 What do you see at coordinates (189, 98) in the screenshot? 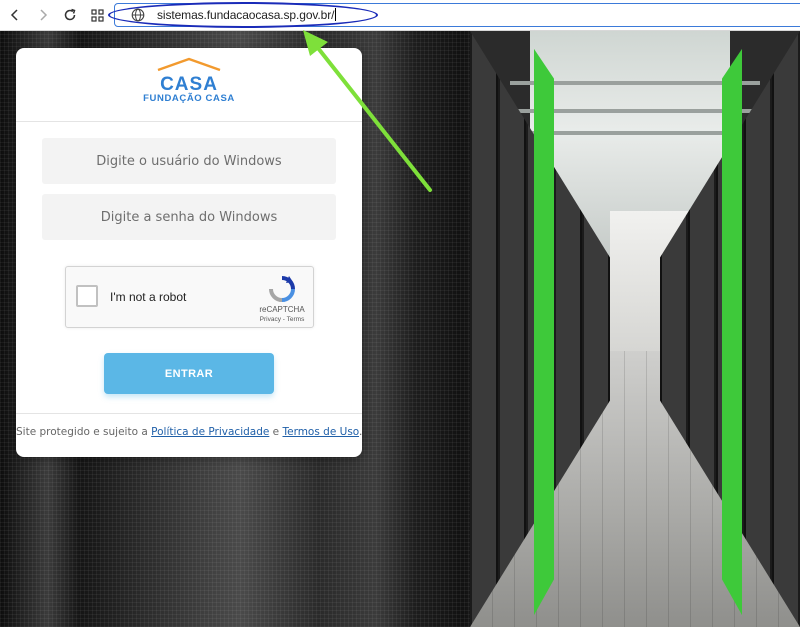
I see `logo-subtitle: FUNDAÇÃO CASA` at bounding box center [189, 98].